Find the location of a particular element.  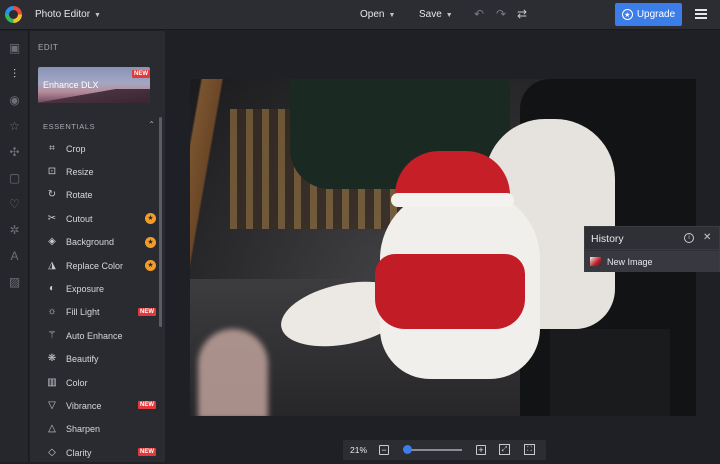

actual-size-icon: ⛶ is located at coordinates (529, 449).